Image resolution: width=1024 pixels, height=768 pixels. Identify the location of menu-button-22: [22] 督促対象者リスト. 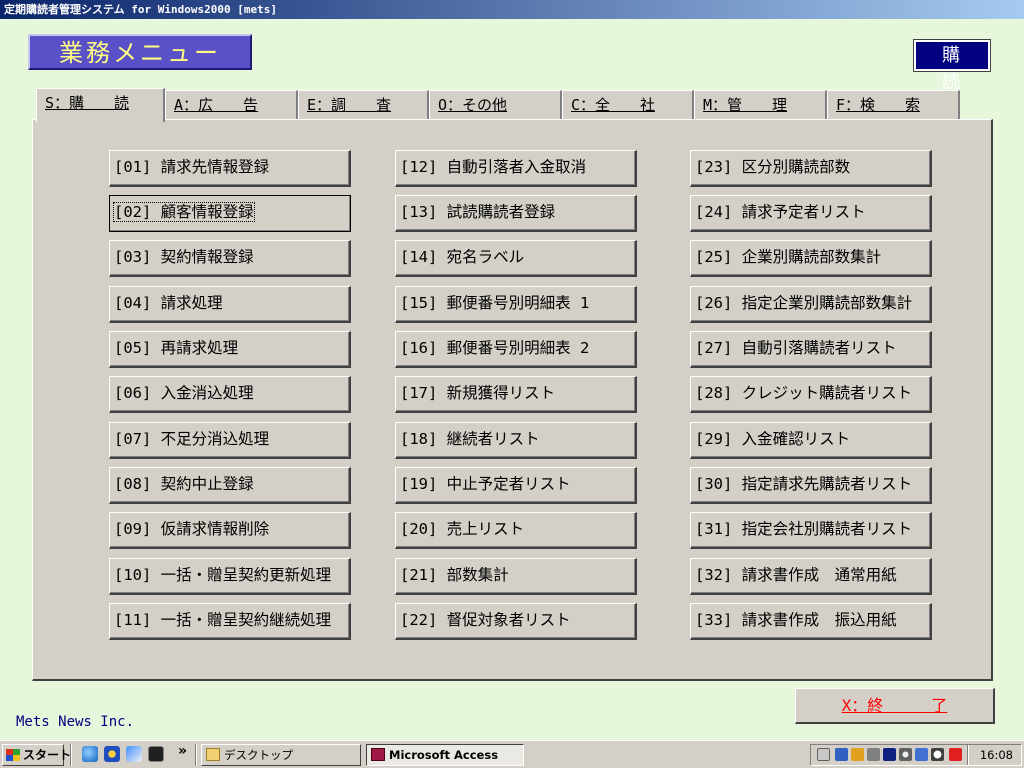
(516, 621).